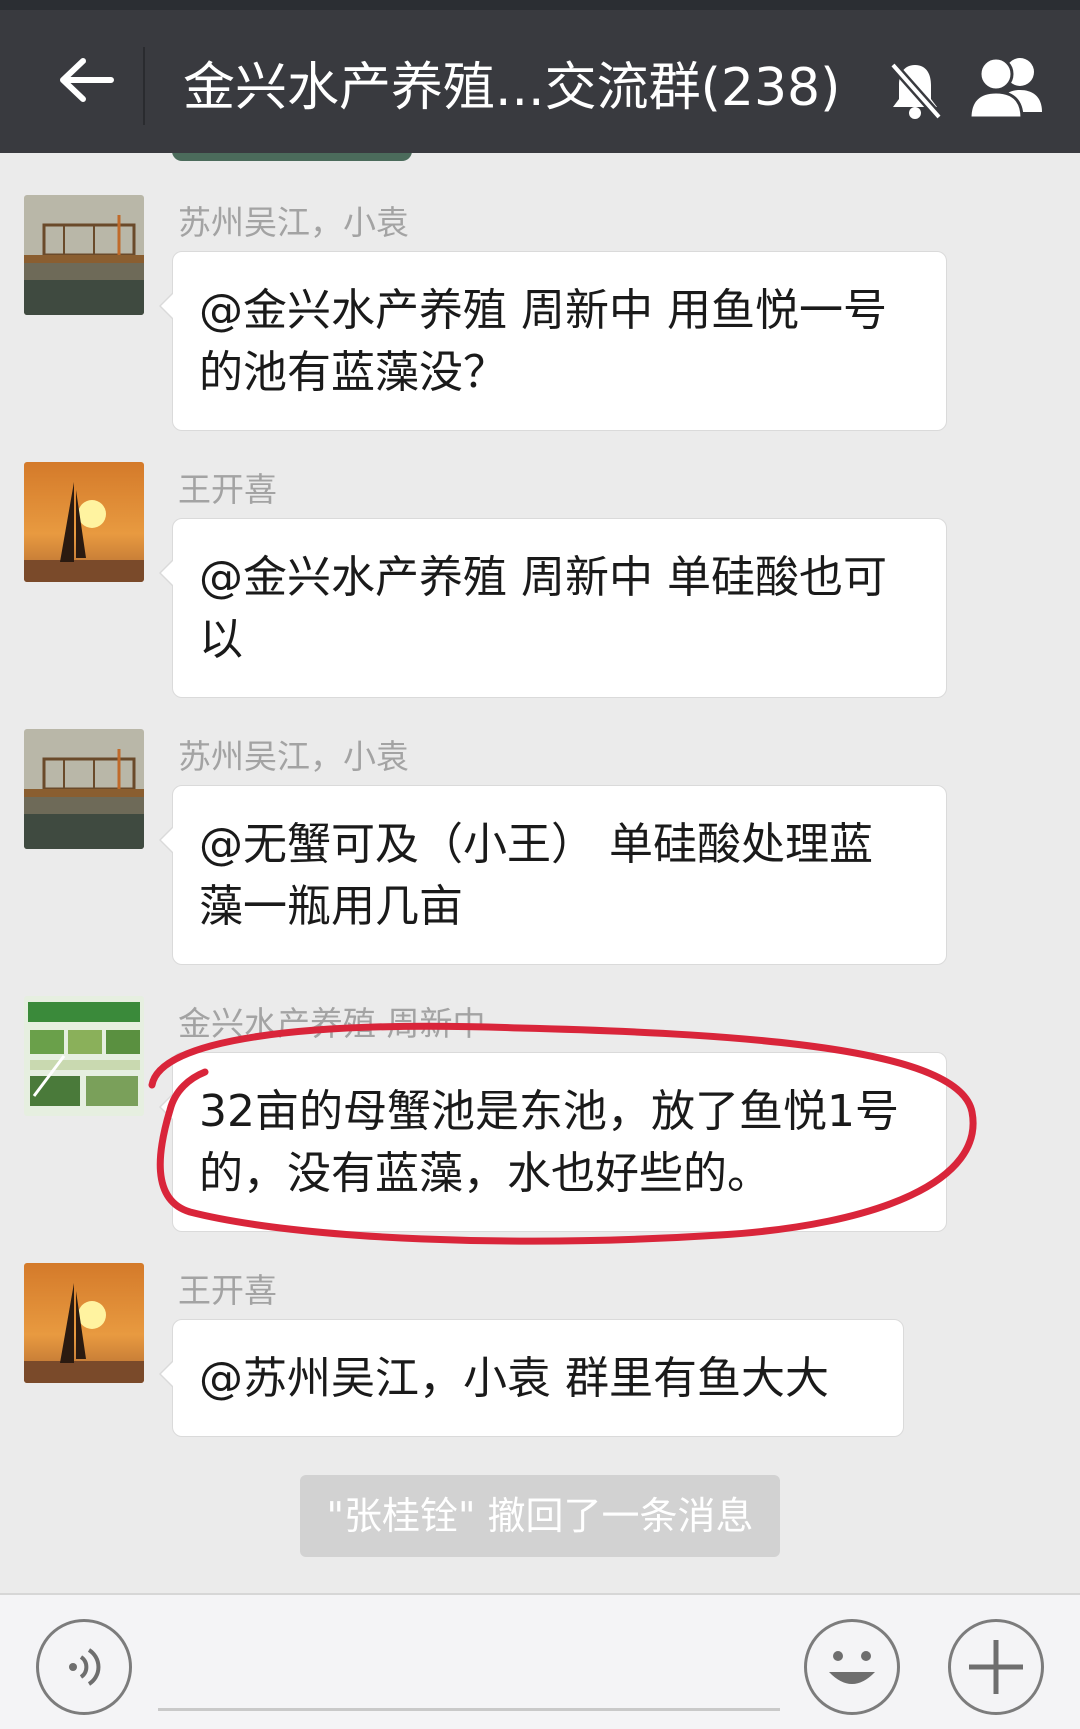 Image resolution: width=1080 pixels, height=1729 pixels. Describe the element at coordinates (332, 1023) in the screenshot. I see `sender-name: 金兴水产养殖 周新中` at that location.